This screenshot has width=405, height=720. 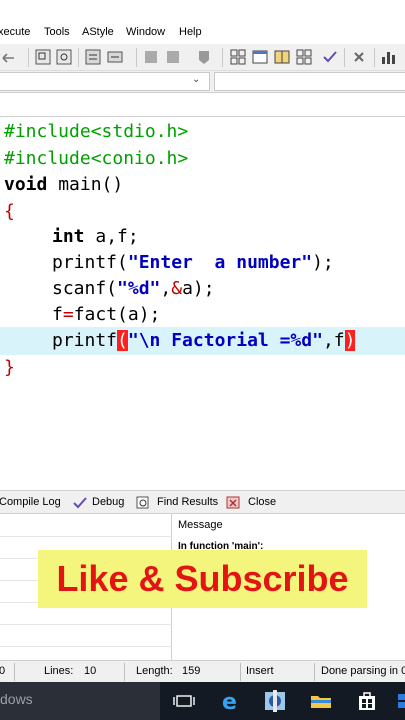 I want to click on subscribe-banner-text: Like & Subscribe, so click(x=202, y=578).